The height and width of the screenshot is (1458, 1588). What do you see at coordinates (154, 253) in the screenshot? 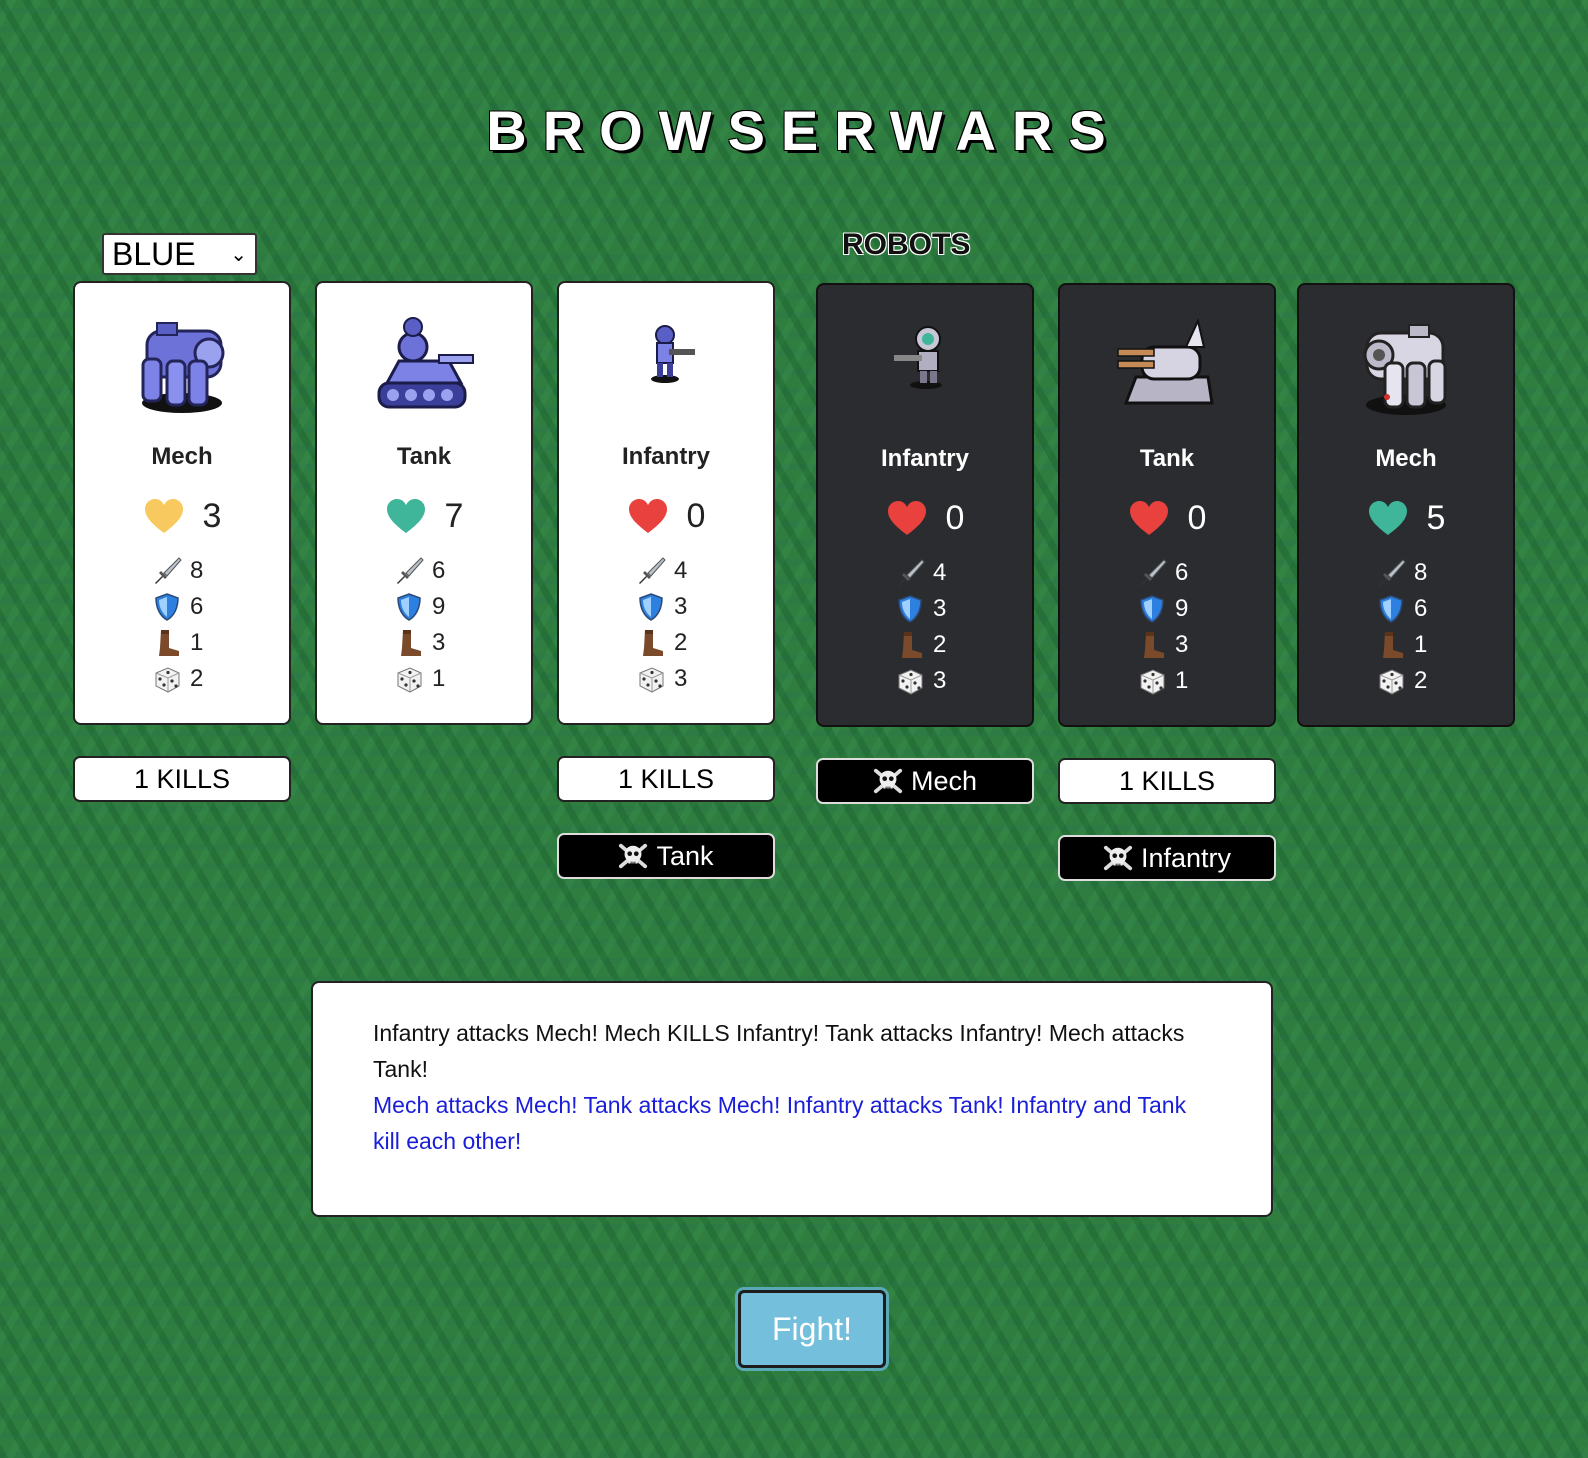
I see `team-select-value: BLUE` at bounding box center [154, 253].